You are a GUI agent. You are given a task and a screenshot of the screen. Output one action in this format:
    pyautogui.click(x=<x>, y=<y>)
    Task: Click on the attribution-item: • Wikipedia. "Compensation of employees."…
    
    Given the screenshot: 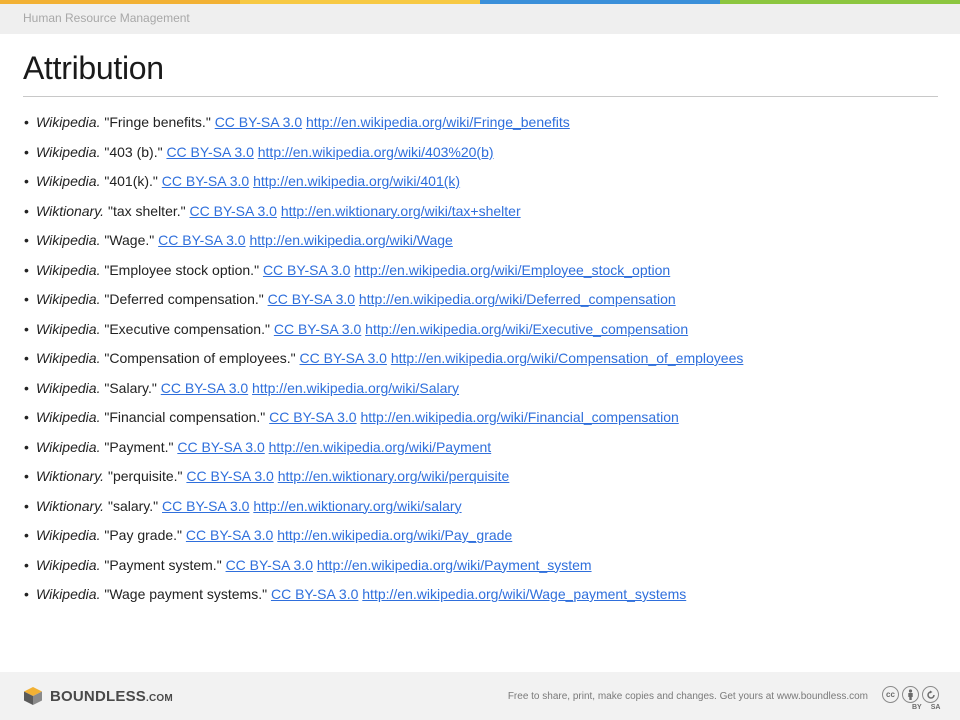 What is the action you would take?
    pyautogui.click(x=383, y=363)
    